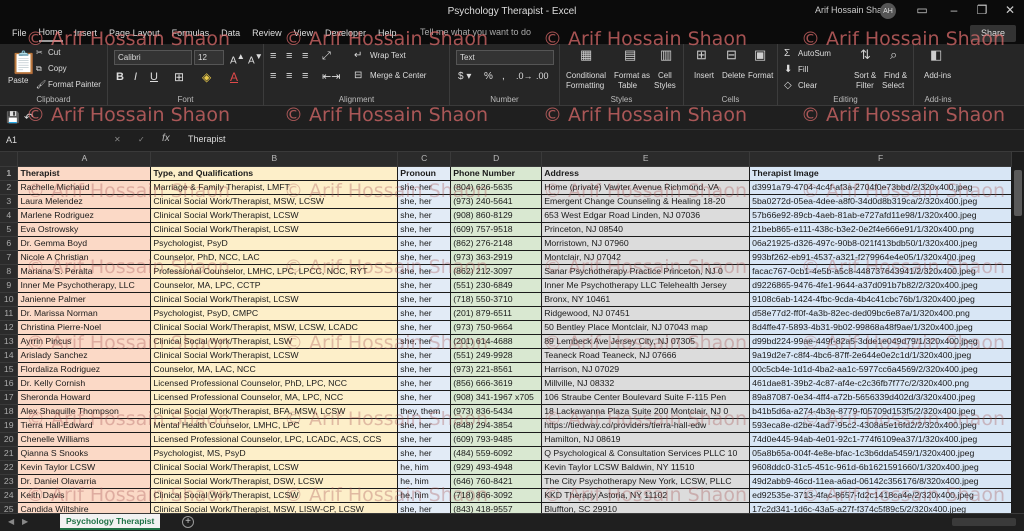 Image resolution: width=1024 pixels, height=531 pixels. I want to click on row-header: 19, so click(9, 425).